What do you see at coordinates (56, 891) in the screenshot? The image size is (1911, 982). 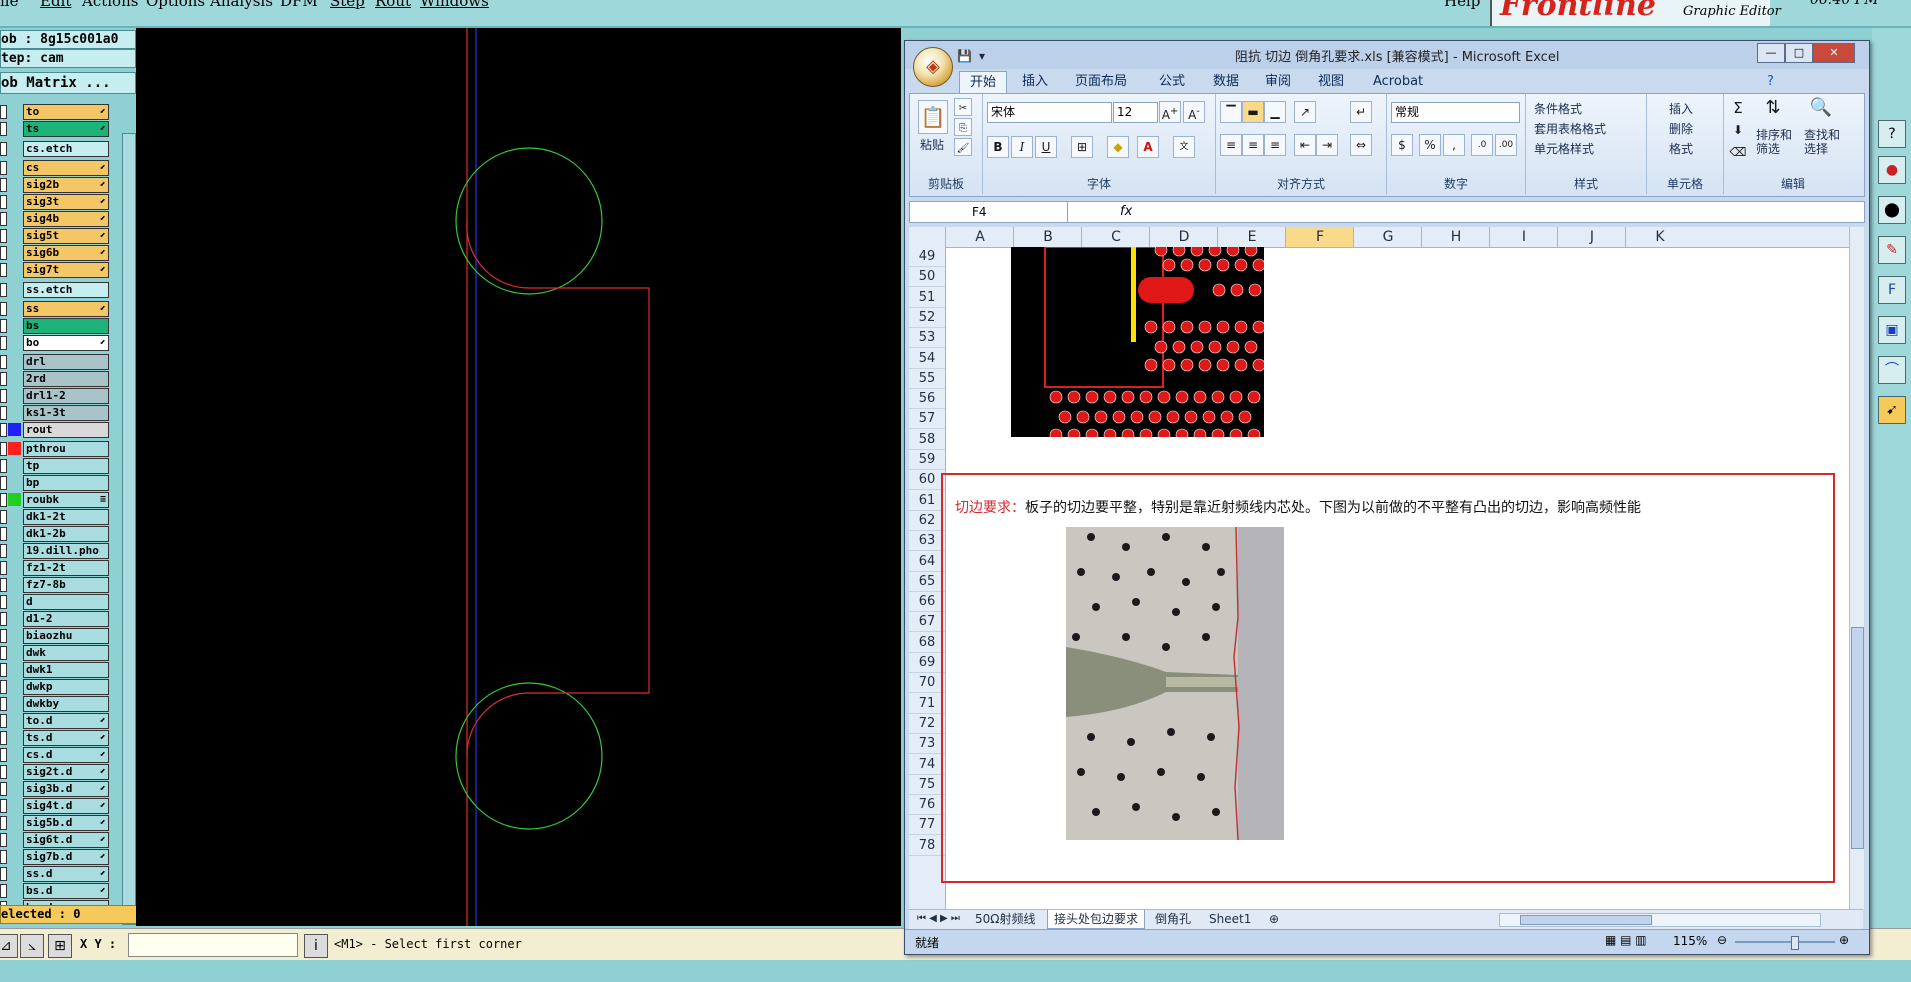 I see `layer-row: bs.d ⬋` at bounding box center [56, 891].